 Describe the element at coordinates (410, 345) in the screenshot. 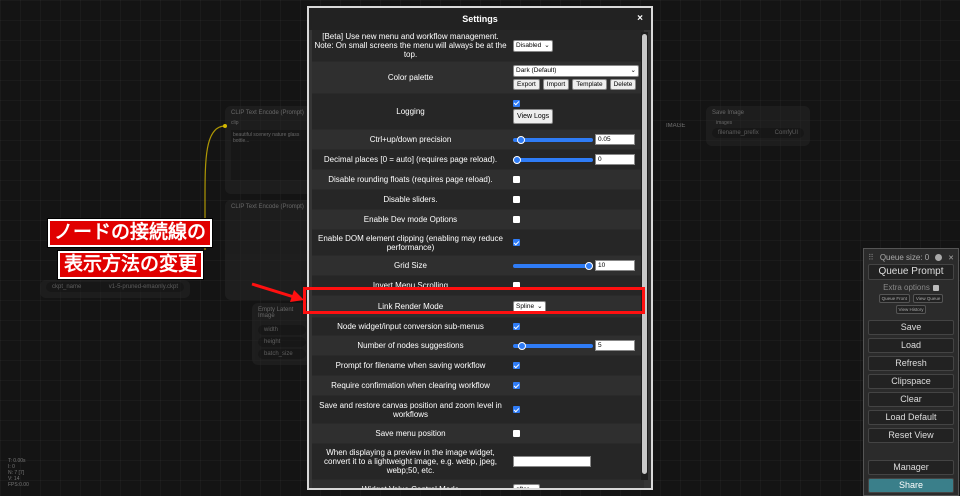

I see `setting-label: Number of nodes suggestions` at that location.